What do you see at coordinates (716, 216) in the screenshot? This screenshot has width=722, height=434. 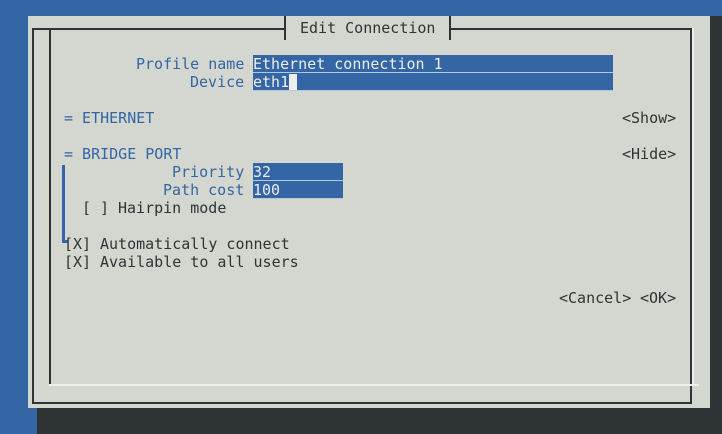 I see `dialog-shadow-right` at bounding box center [716, 216].